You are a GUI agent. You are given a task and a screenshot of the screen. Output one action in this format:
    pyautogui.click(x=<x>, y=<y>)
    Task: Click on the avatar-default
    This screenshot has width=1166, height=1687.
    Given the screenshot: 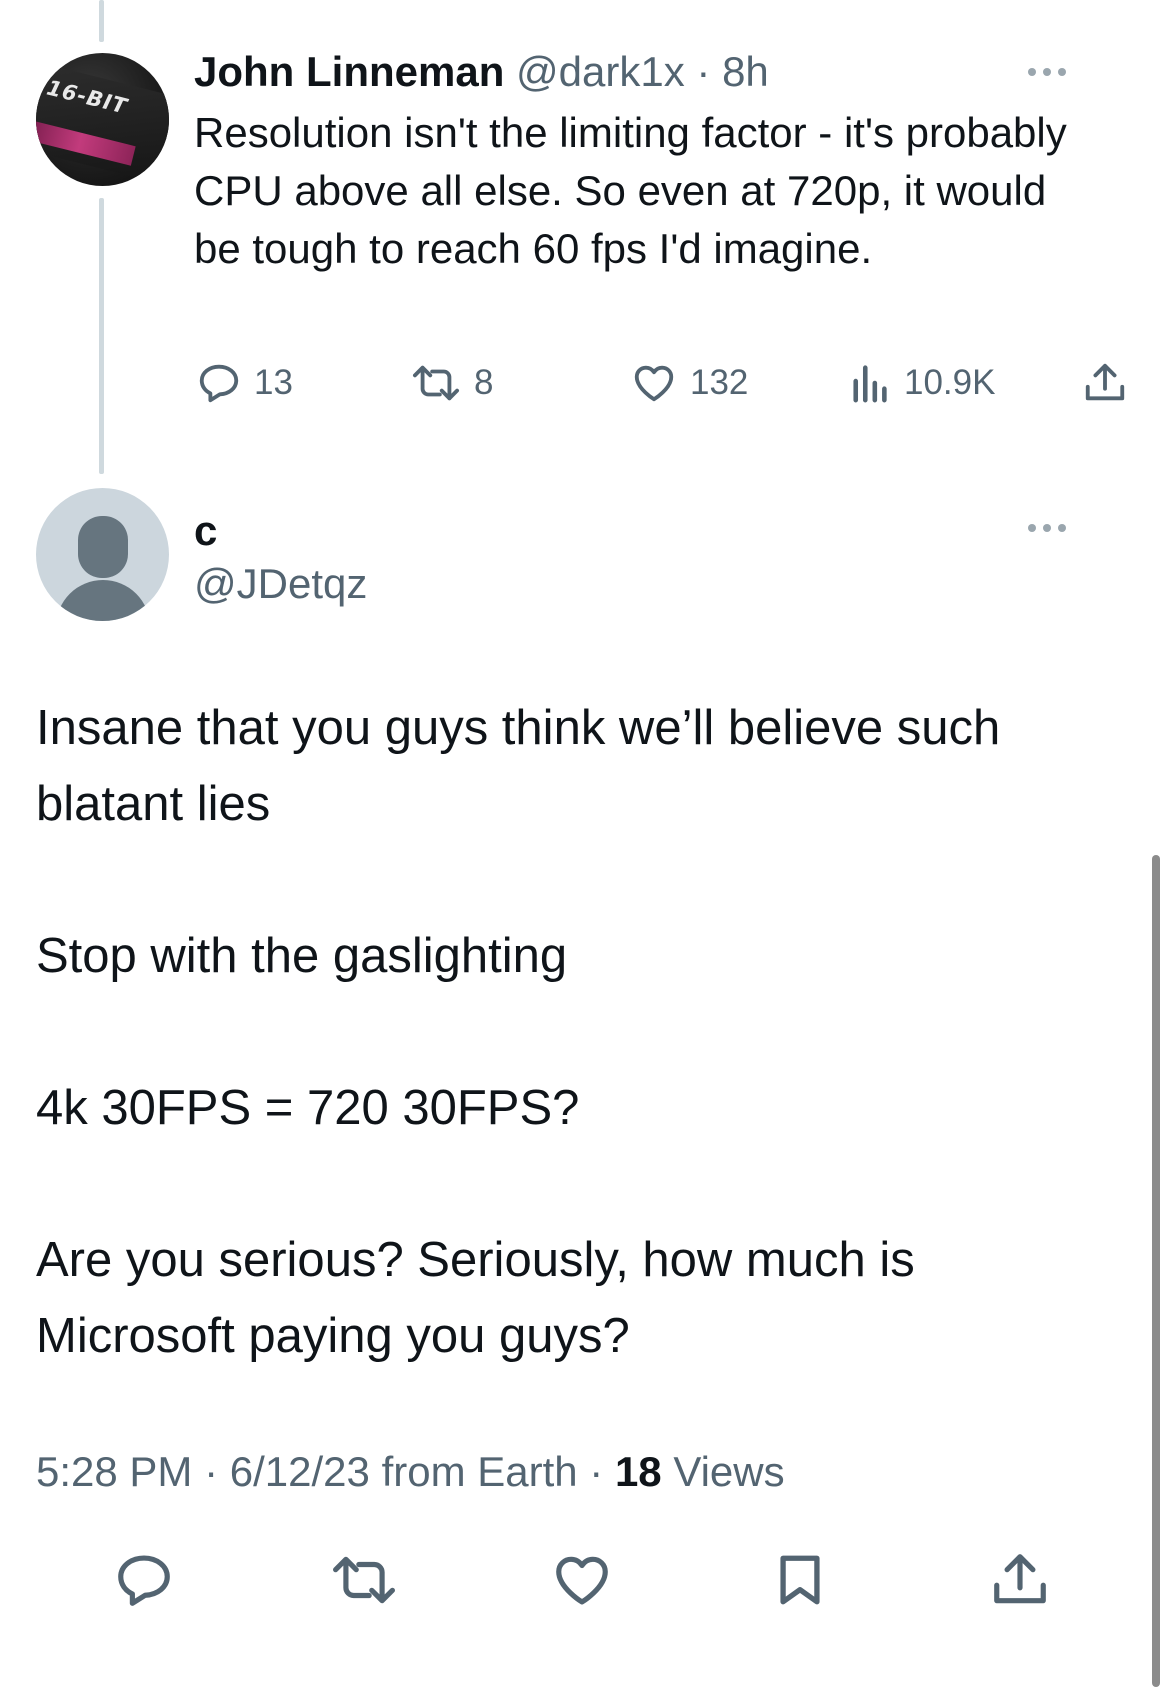 What is the action you would take?
    pyautogui.click(x=102, y=554)
    